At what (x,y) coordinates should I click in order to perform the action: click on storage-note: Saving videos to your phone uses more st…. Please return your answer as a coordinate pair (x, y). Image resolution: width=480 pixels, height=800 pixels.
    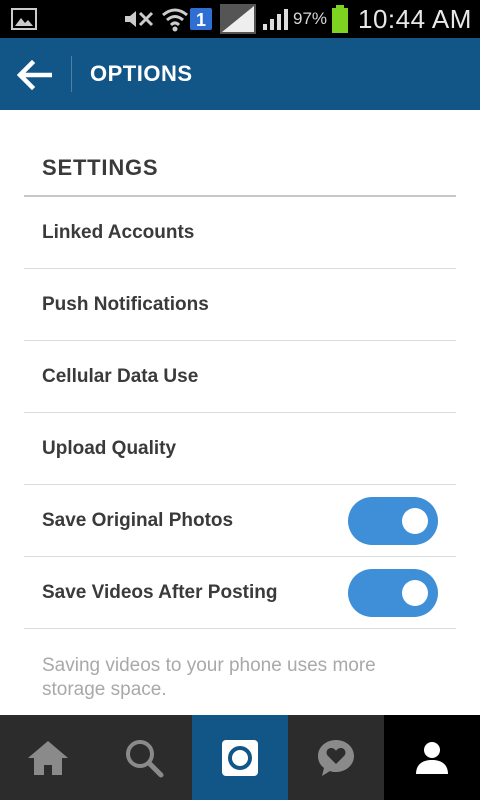
    Looking at the image, I should click on (209, 677).